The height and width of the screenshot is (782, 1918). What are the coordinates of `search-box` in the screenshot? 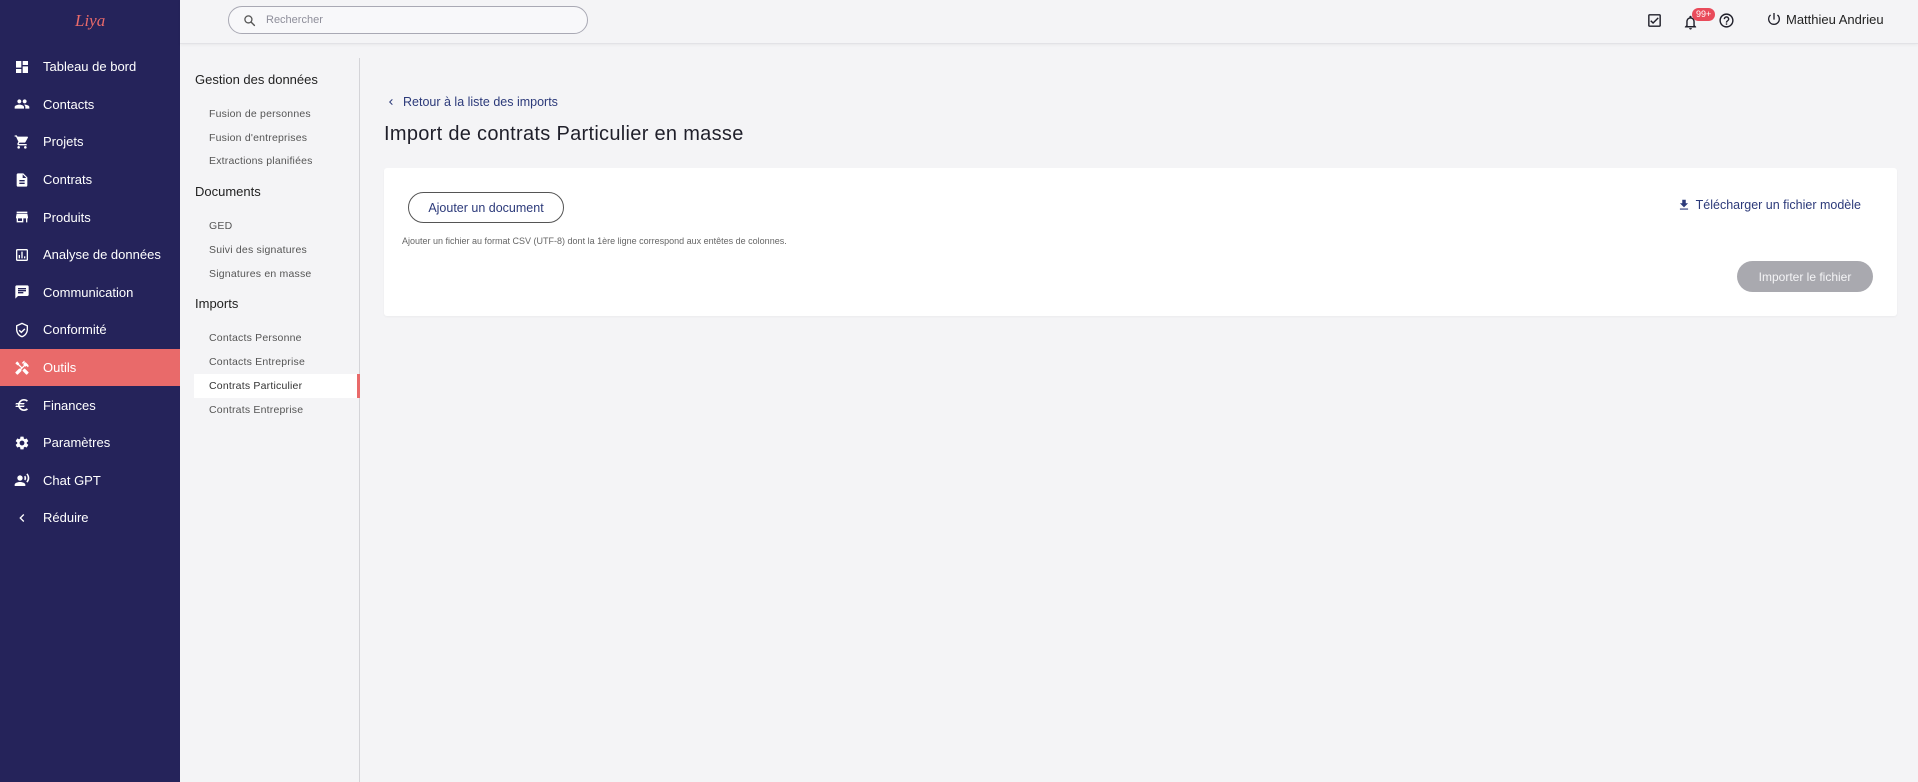 It's located at (408, 20).